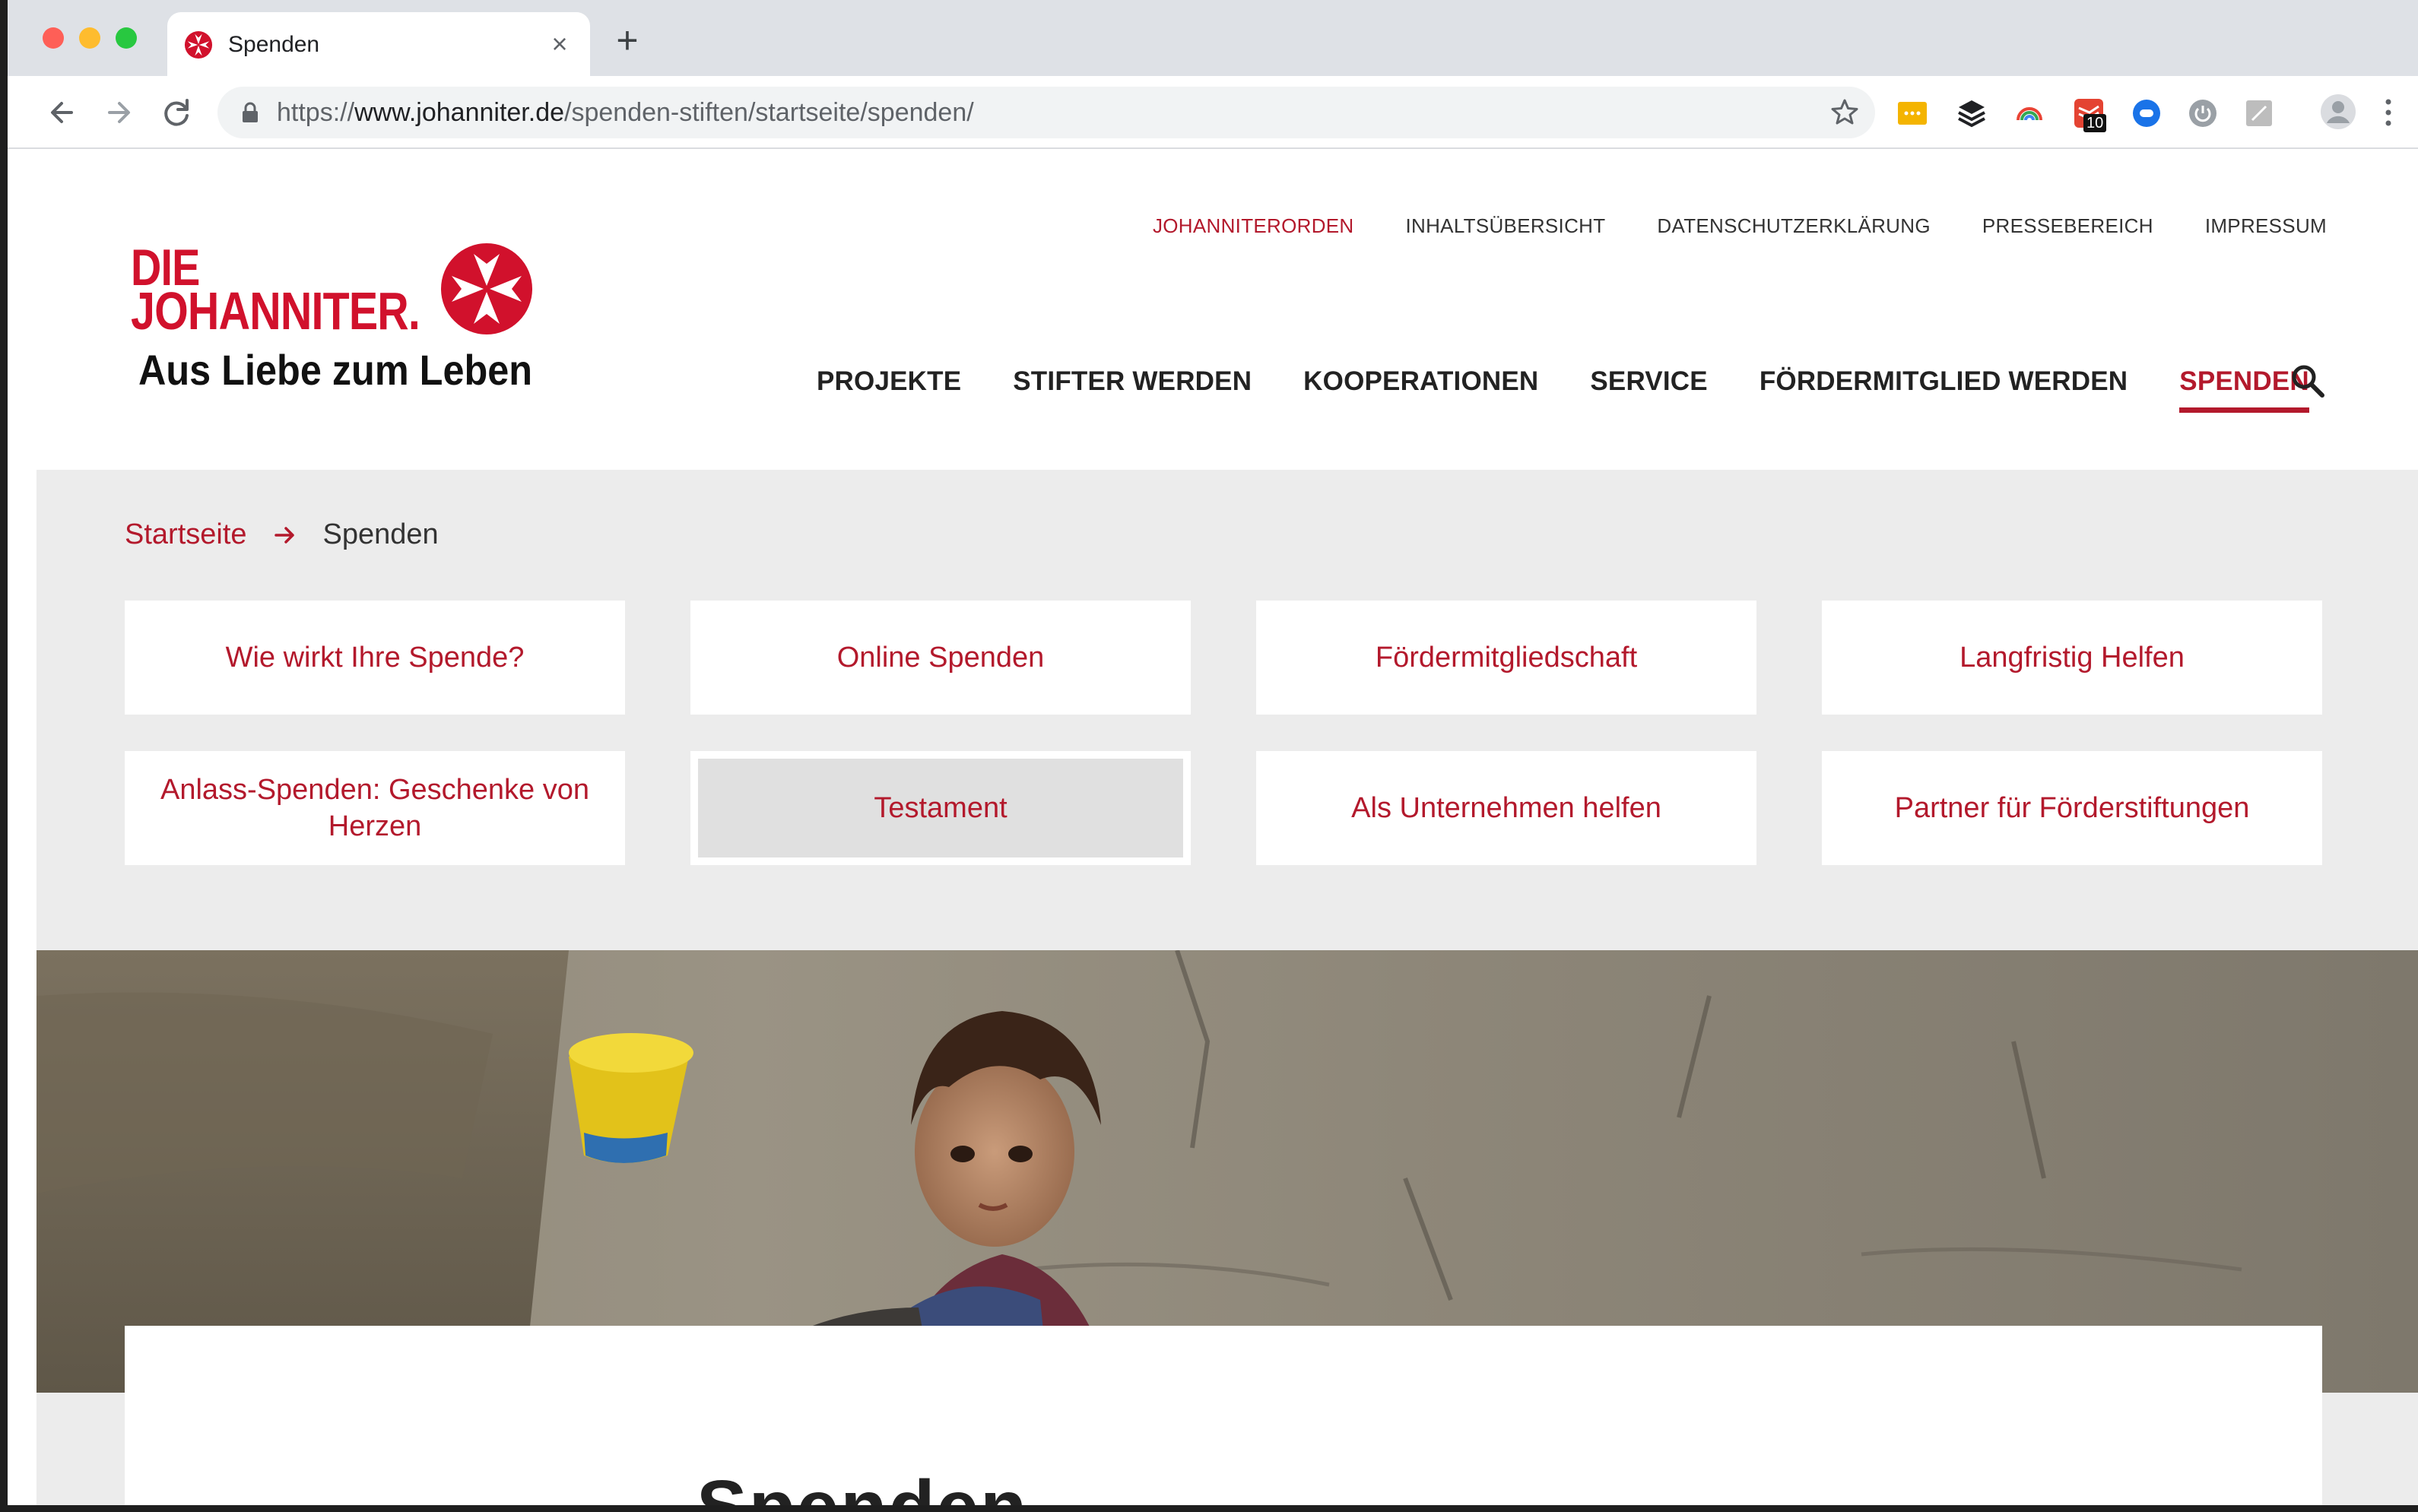  I want to click on url-path: /spenden-stiften/startseite/spenden/, so click(769, 112).